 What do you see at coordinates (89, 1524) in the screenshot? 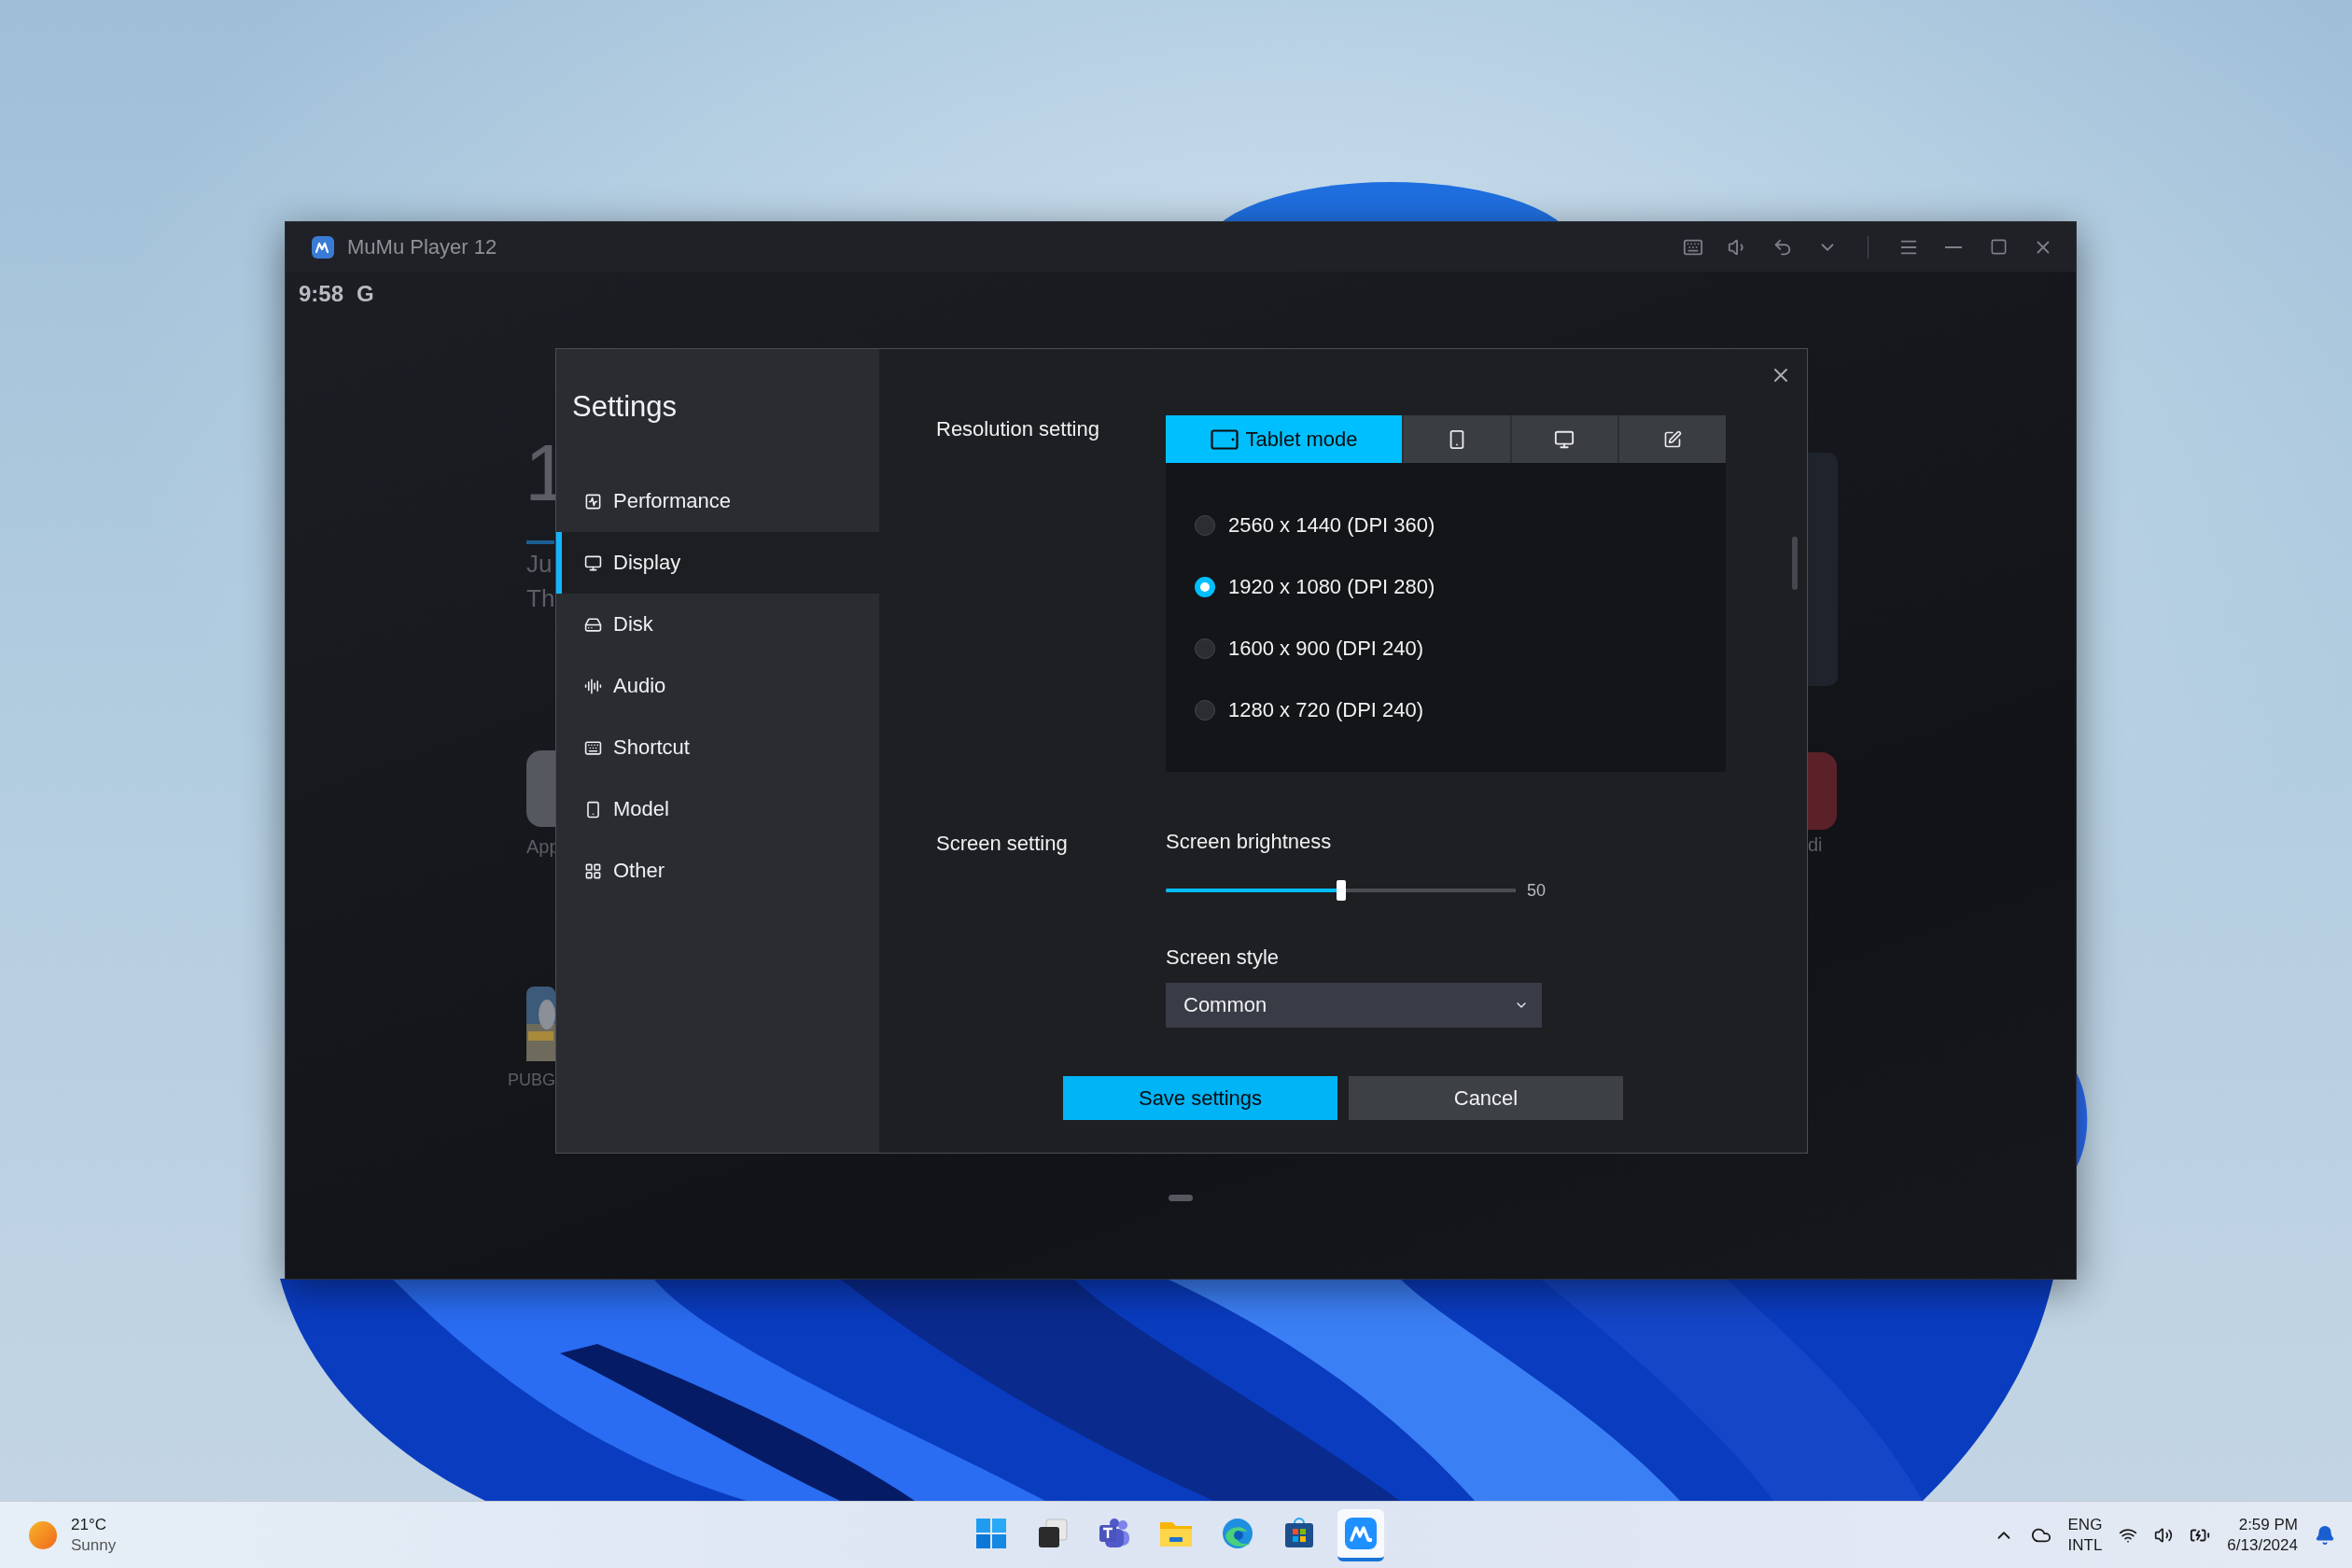
I see `temperature-text: 21°C` at bounding box center [89, 1524].